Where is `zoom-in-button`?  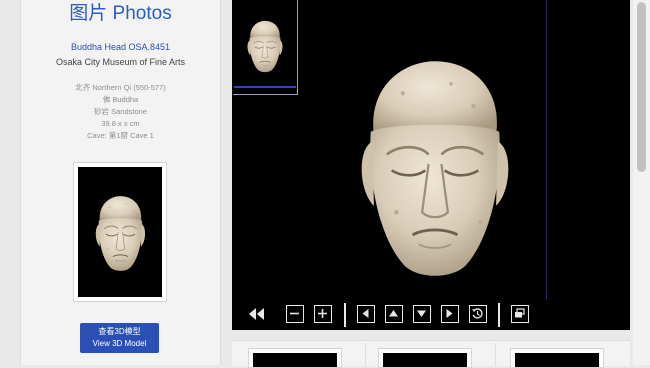 zoom-in-button is located at coordinates (323, 314).